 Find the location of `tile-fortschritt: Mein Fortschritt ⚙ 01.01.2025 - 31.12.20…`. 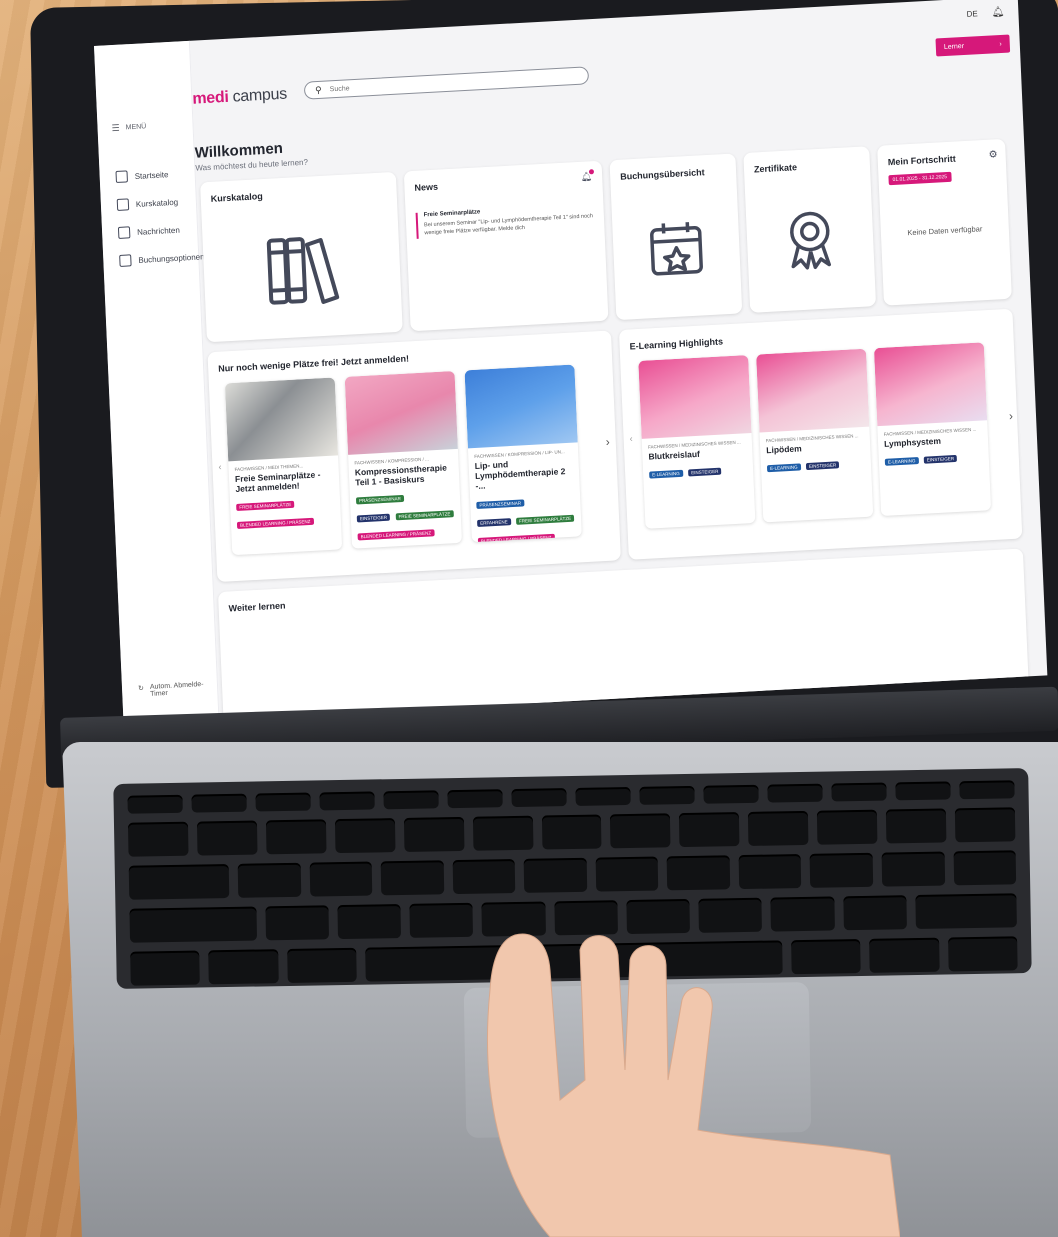

tile-fortschritt: Mein Fortschritt ⚙ 01.01.2025 - 31.12.20… is located at coordinates (944, 222).